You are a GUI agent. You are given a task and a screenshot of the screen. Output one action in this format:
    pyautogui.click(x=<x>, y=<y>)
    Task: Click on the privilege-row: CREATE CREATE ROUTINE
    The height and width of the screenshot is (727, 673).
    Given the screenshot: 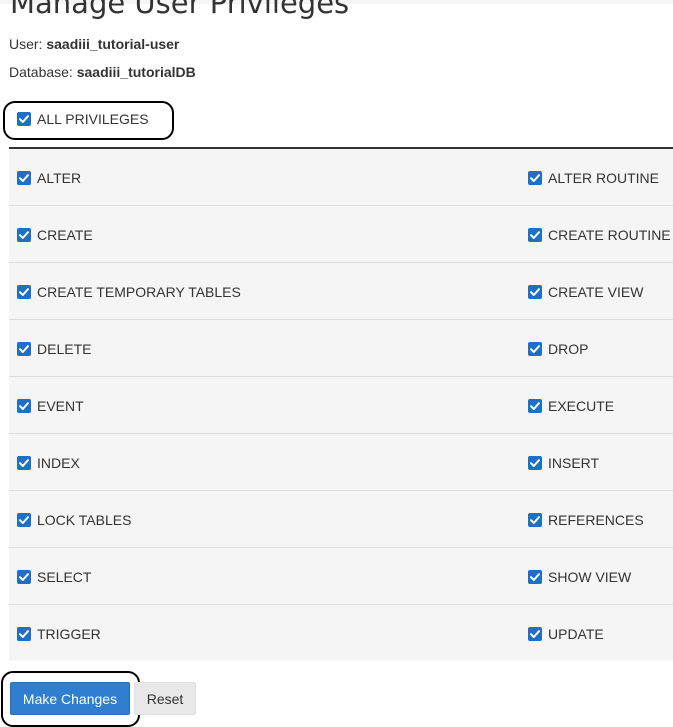 What is the action you would take?
    pyautogui.click(x=341, y=234)
    